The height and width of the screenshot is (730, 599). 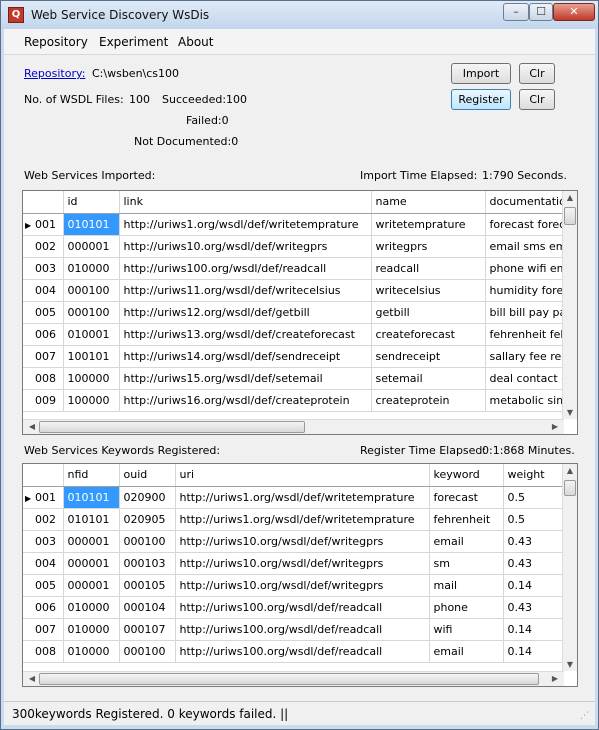 What do you see at coordinates (569, 567) in the screenshot?
I see `registered-vertical-scrollbar: ▲ ▼` at bounding box center [569, 567].